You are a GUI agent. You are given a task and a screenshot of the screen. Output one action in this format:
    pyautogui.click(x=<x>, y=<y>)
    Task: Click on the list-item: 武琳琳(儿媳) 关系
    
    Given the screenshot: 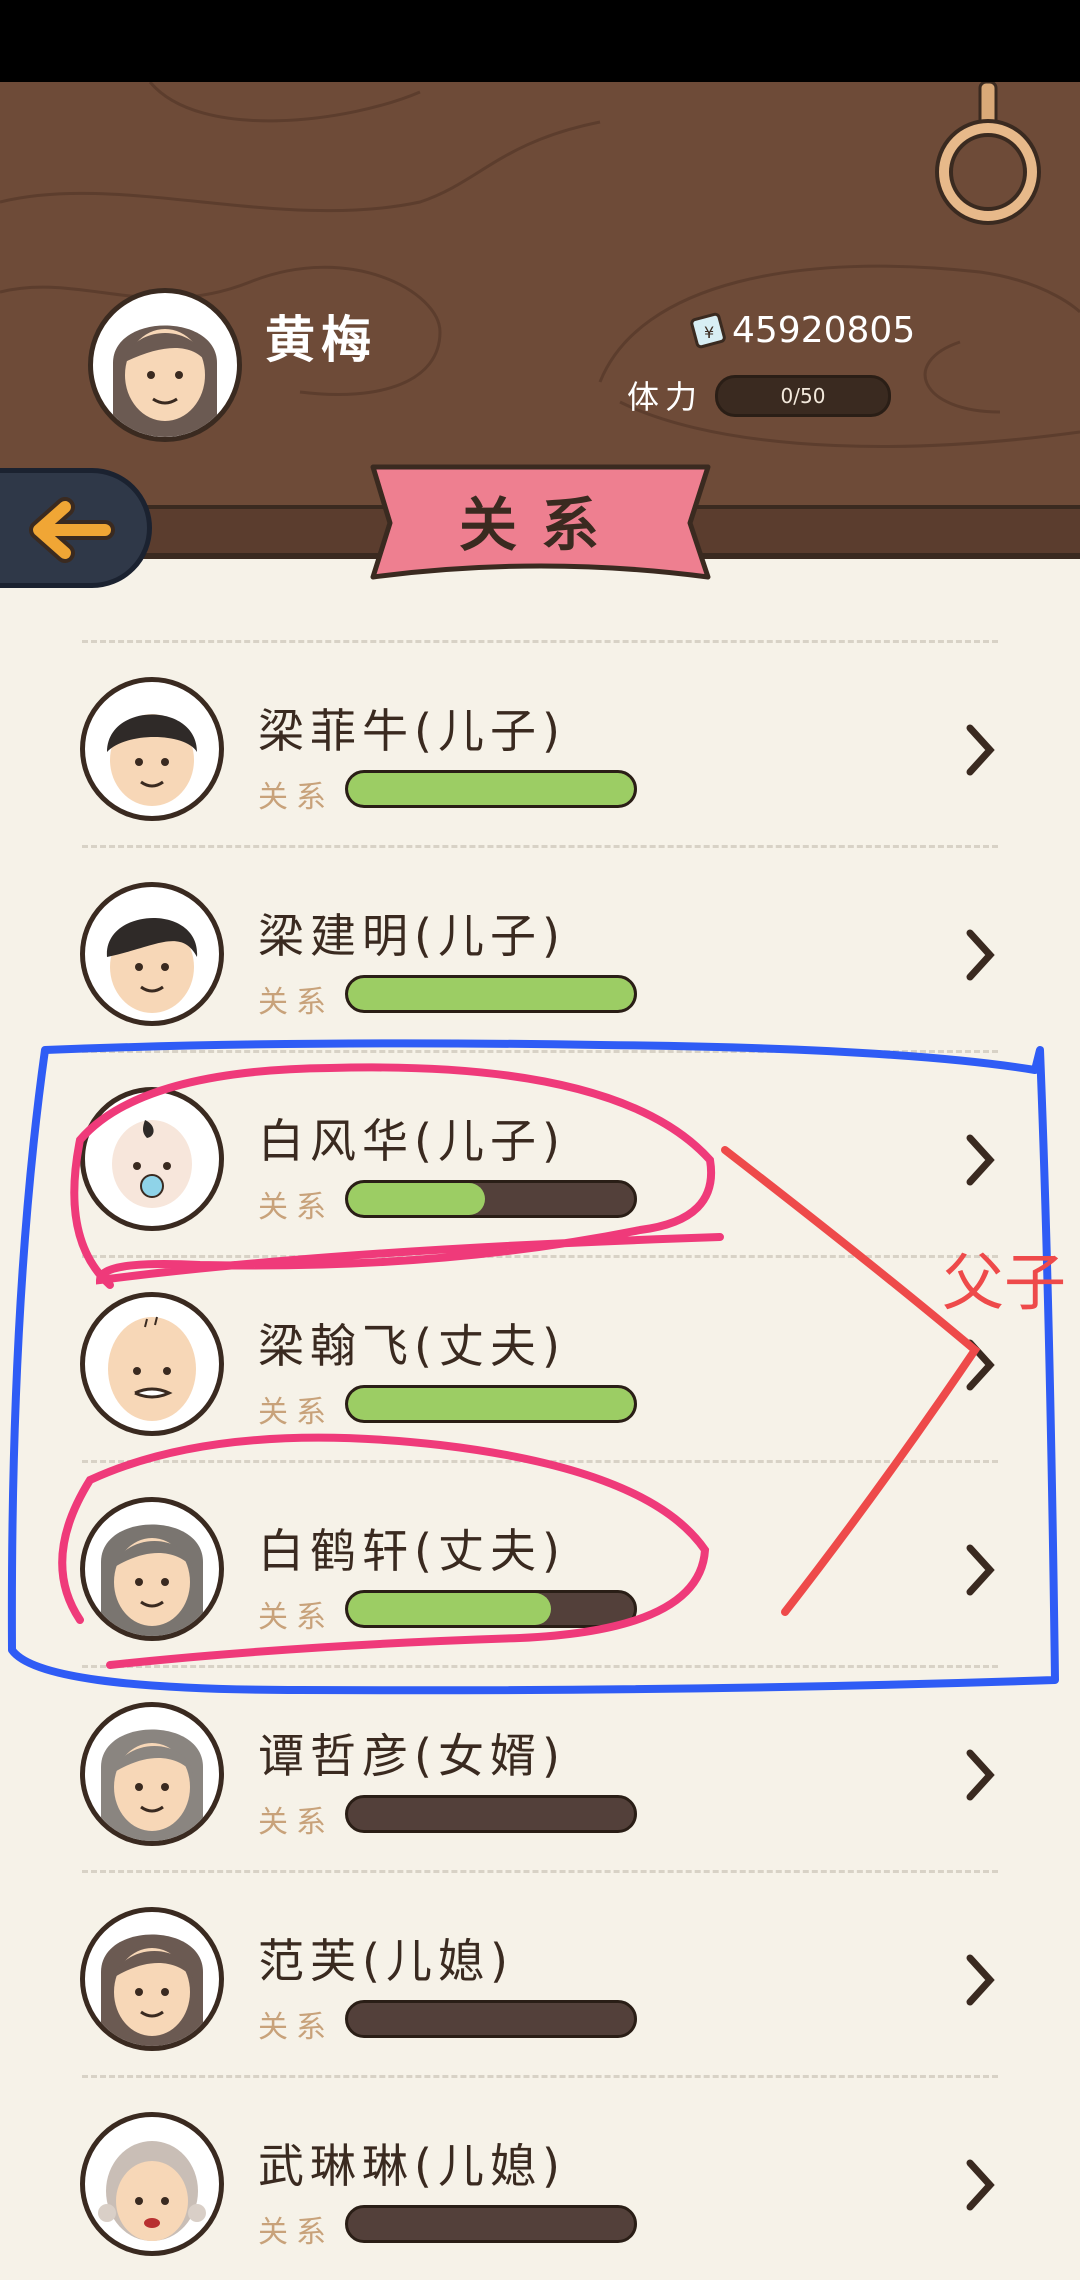 What is the action you would take?
    pyautogui.click(x=540, y=2177)
    